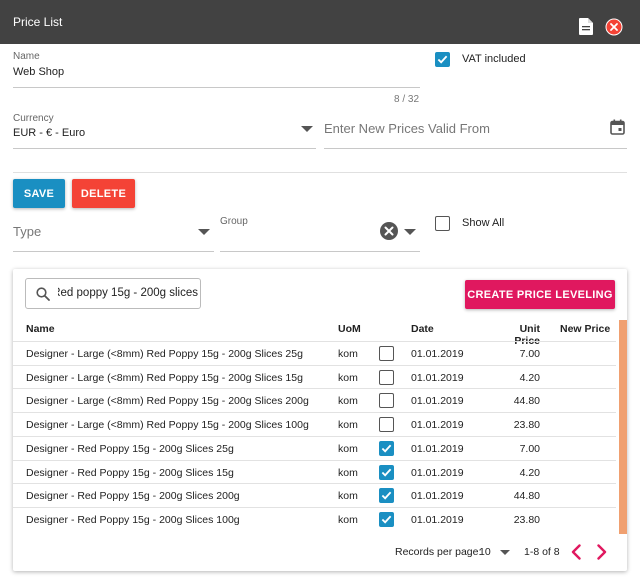  What do you see at coordinates (49, 133) in the screenshot?
I see `currency-select: EUR - € - Euro` at bounding box center [49, 133].